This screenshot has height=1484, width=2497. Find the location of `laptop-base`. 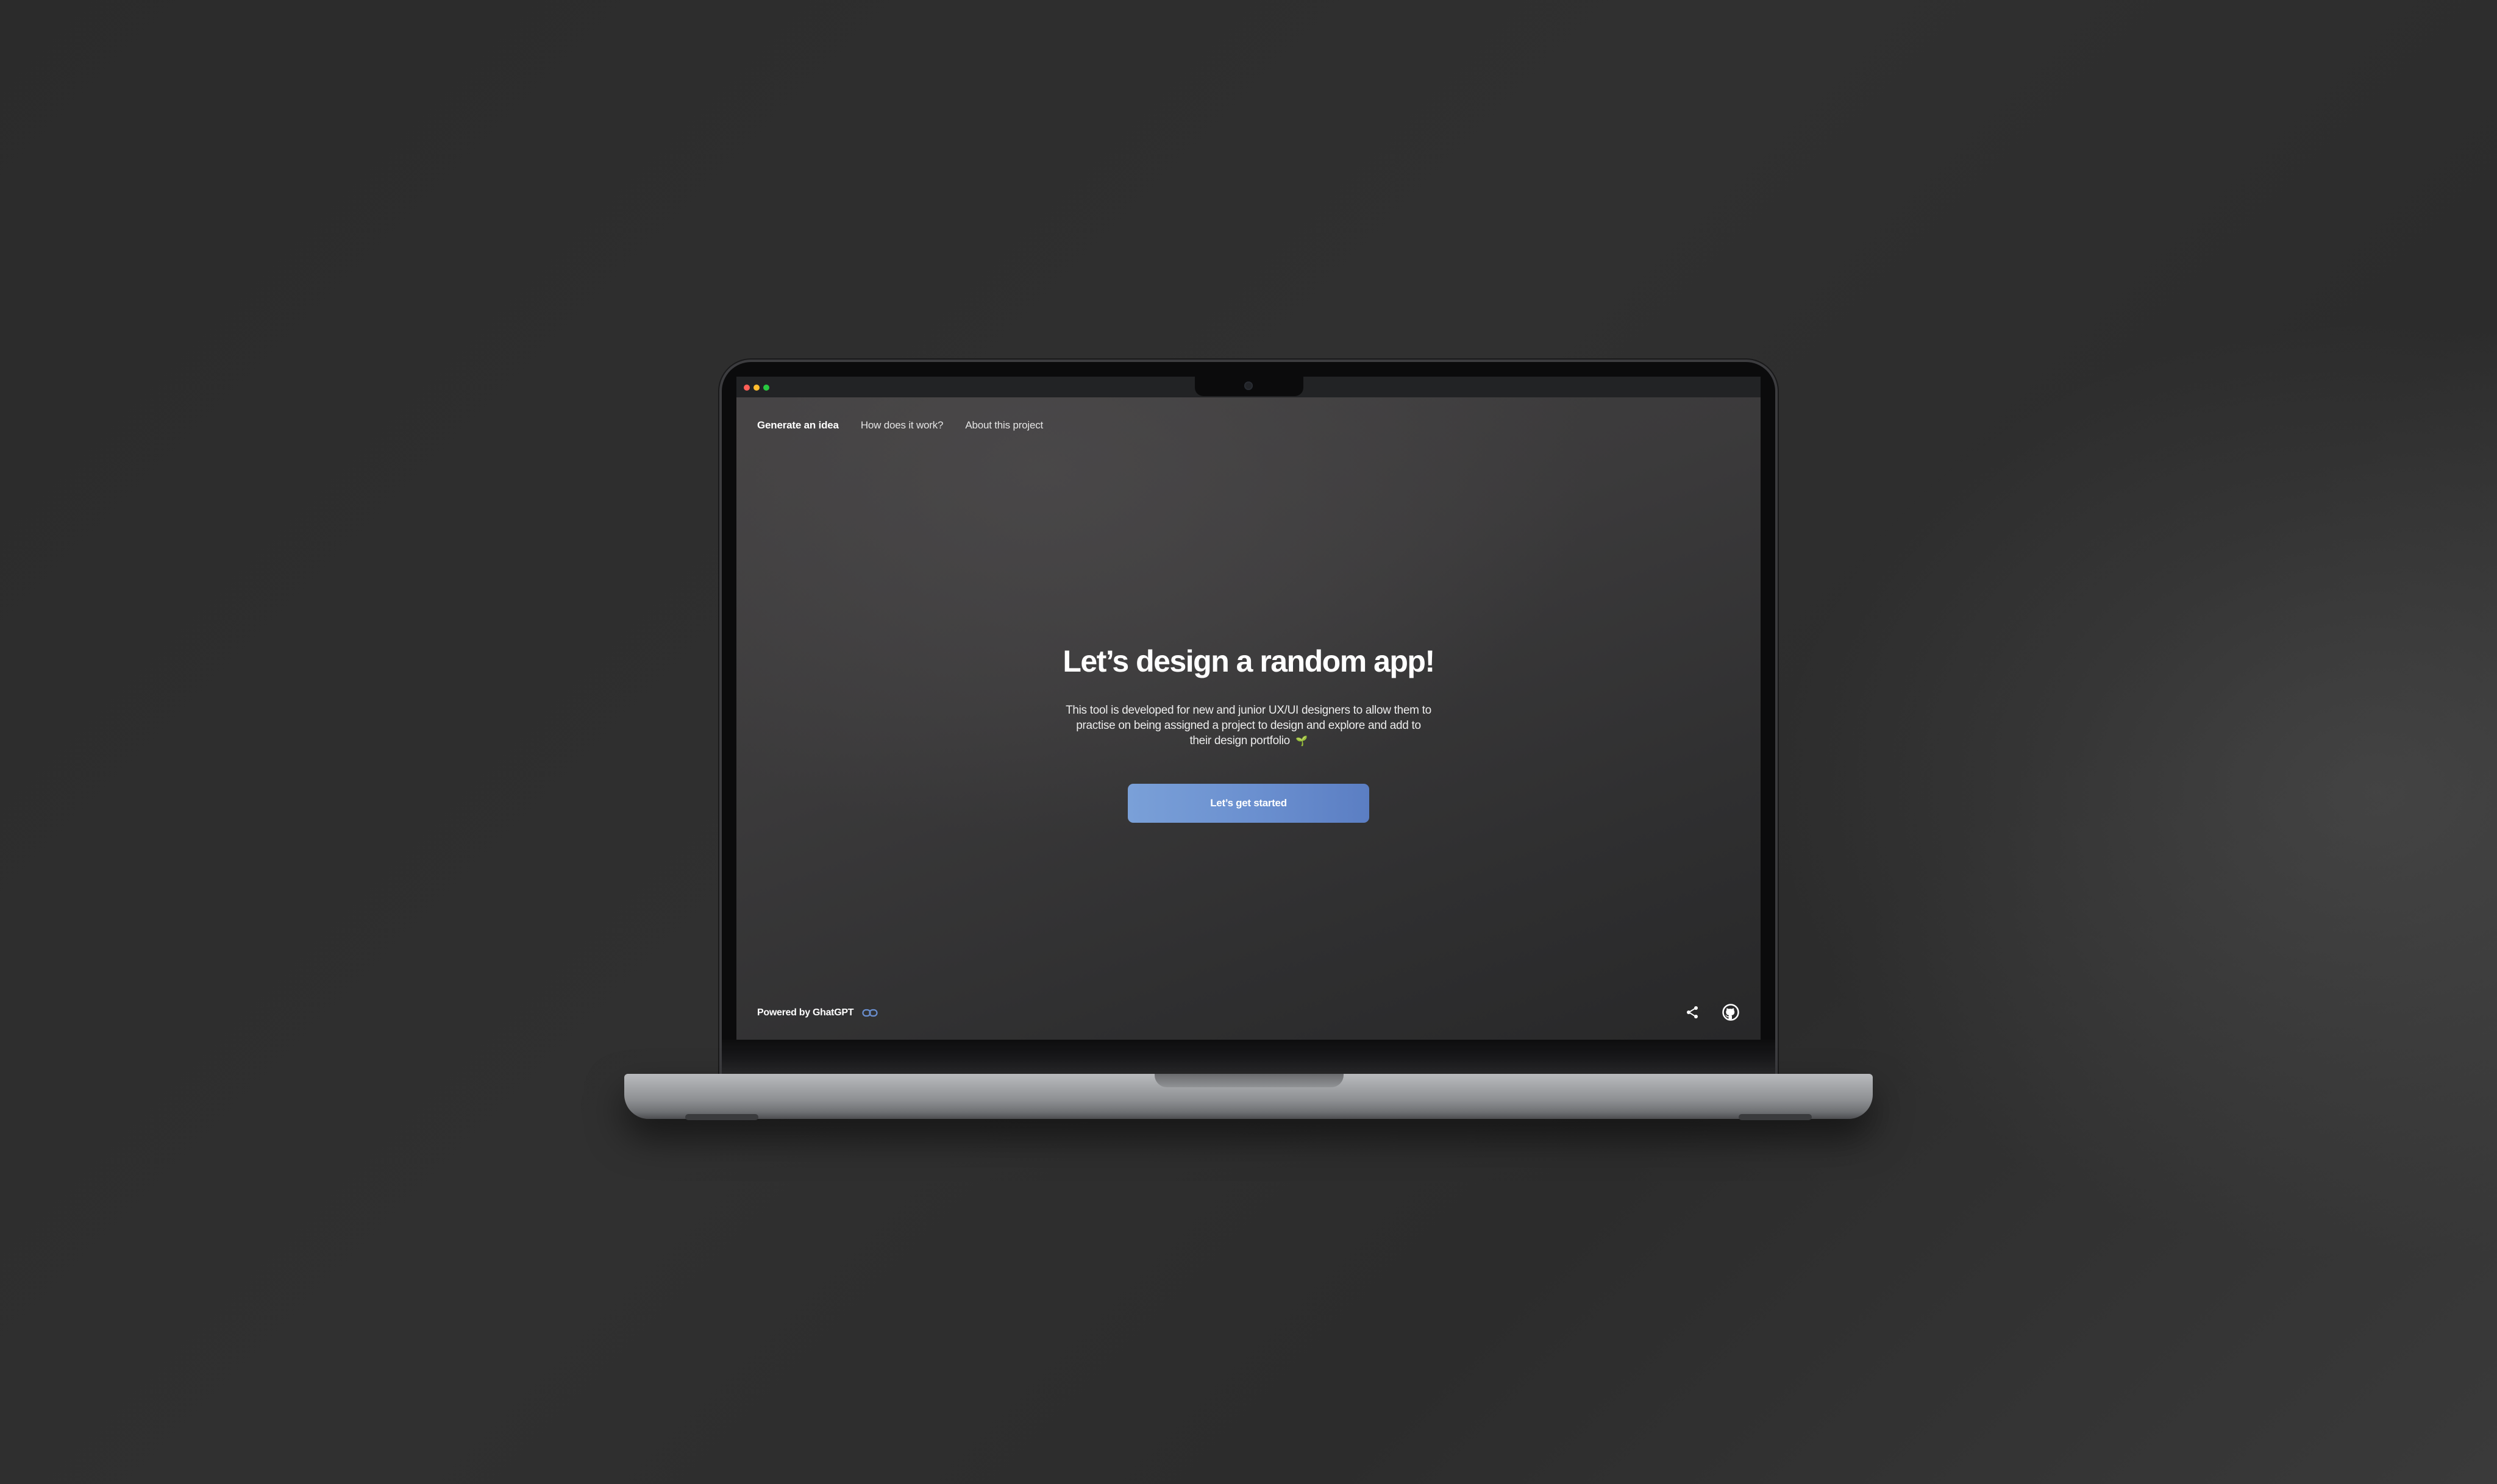

laptop-base is located at coordinates (1248, 1097).